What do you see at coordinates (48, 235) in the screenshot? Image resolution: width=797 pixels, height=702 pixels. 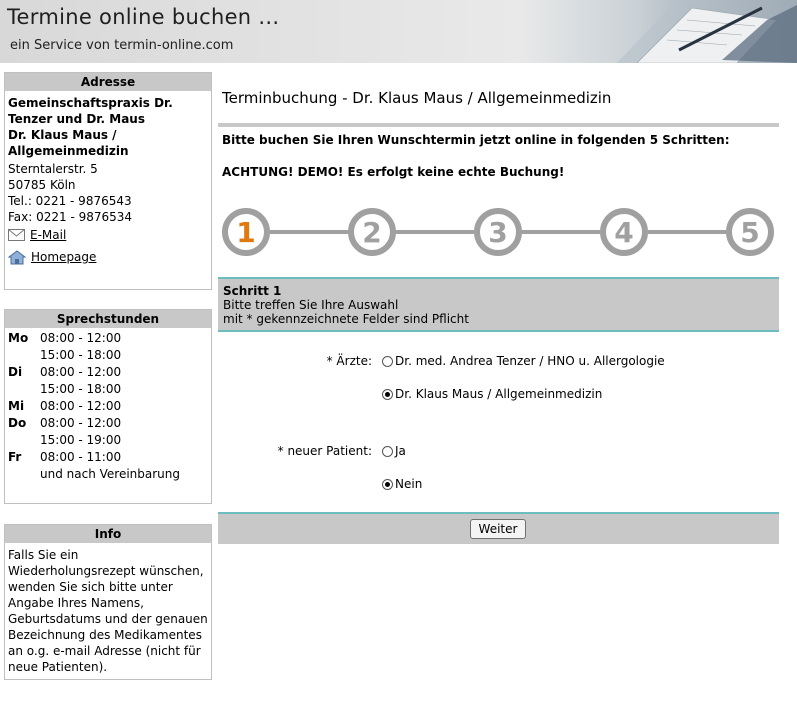 I see `email-link: E-Mail` at bounding box center [48, 235].